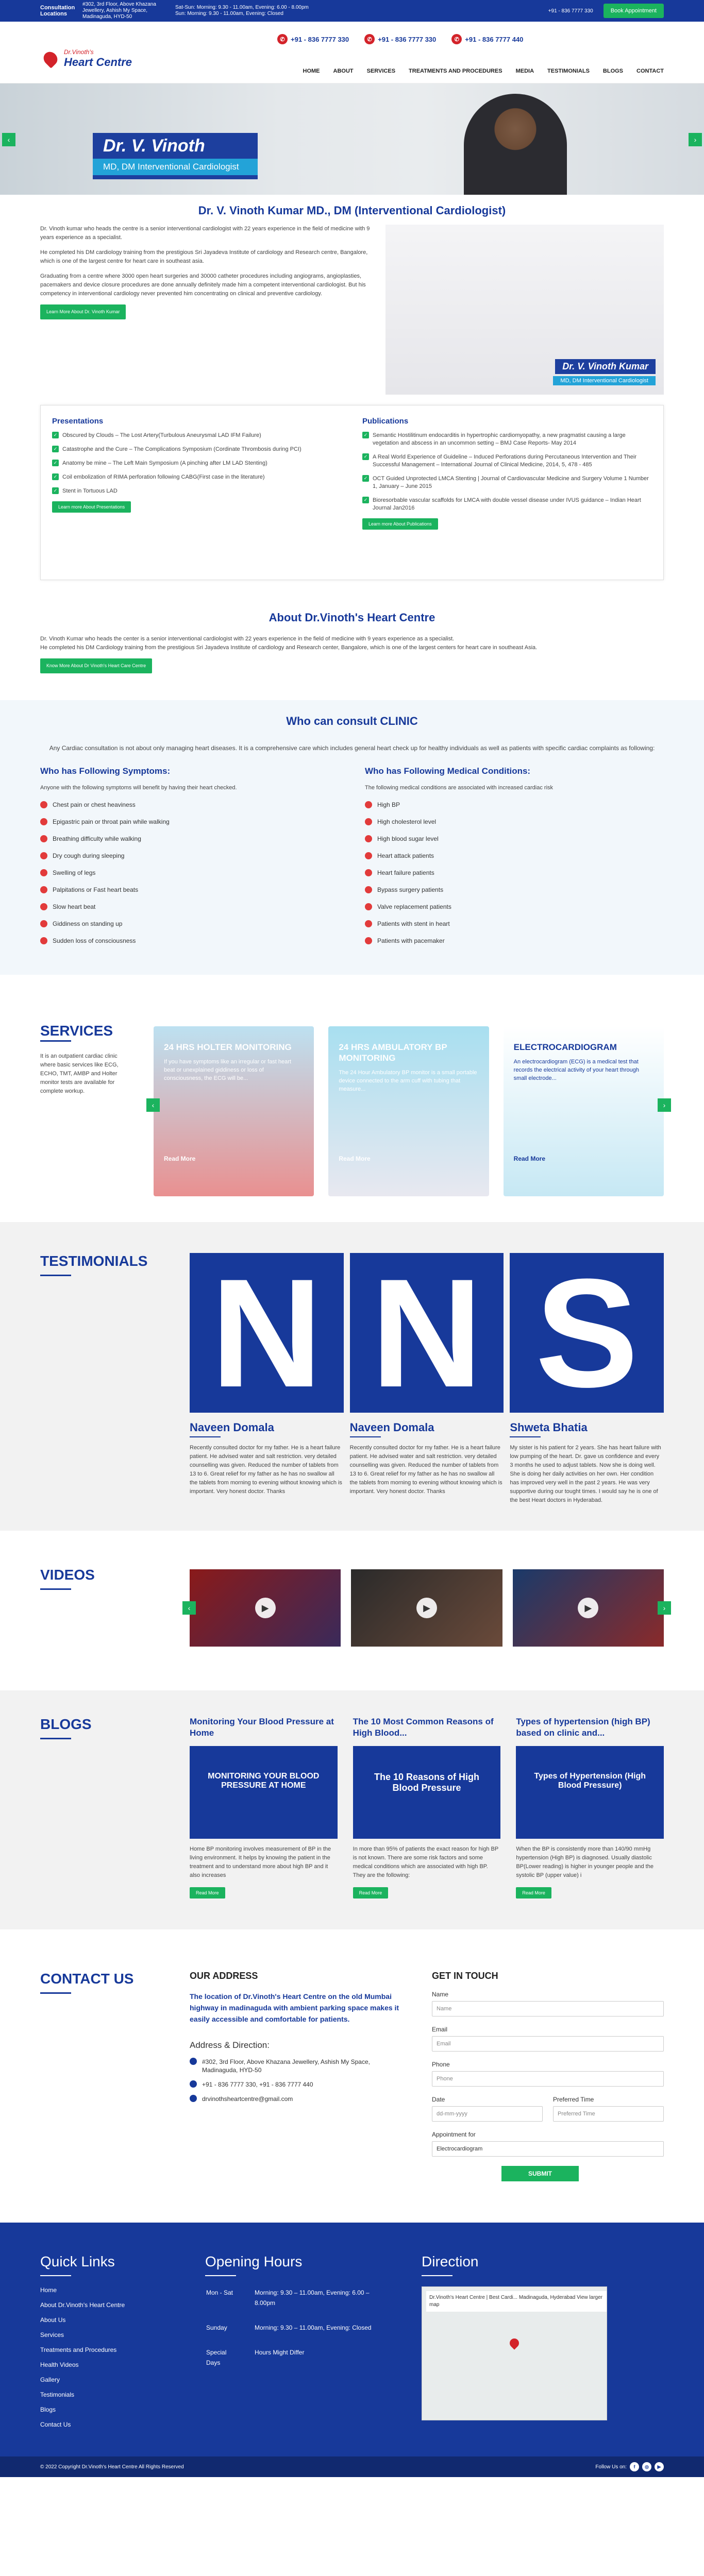 Image resolution: width=704 pixels, height=2576 pixels. What do you see at coordinates (343, 71) in the screenshot?
I see `nav-about: ABOUT` at bounding box center [343, 71].